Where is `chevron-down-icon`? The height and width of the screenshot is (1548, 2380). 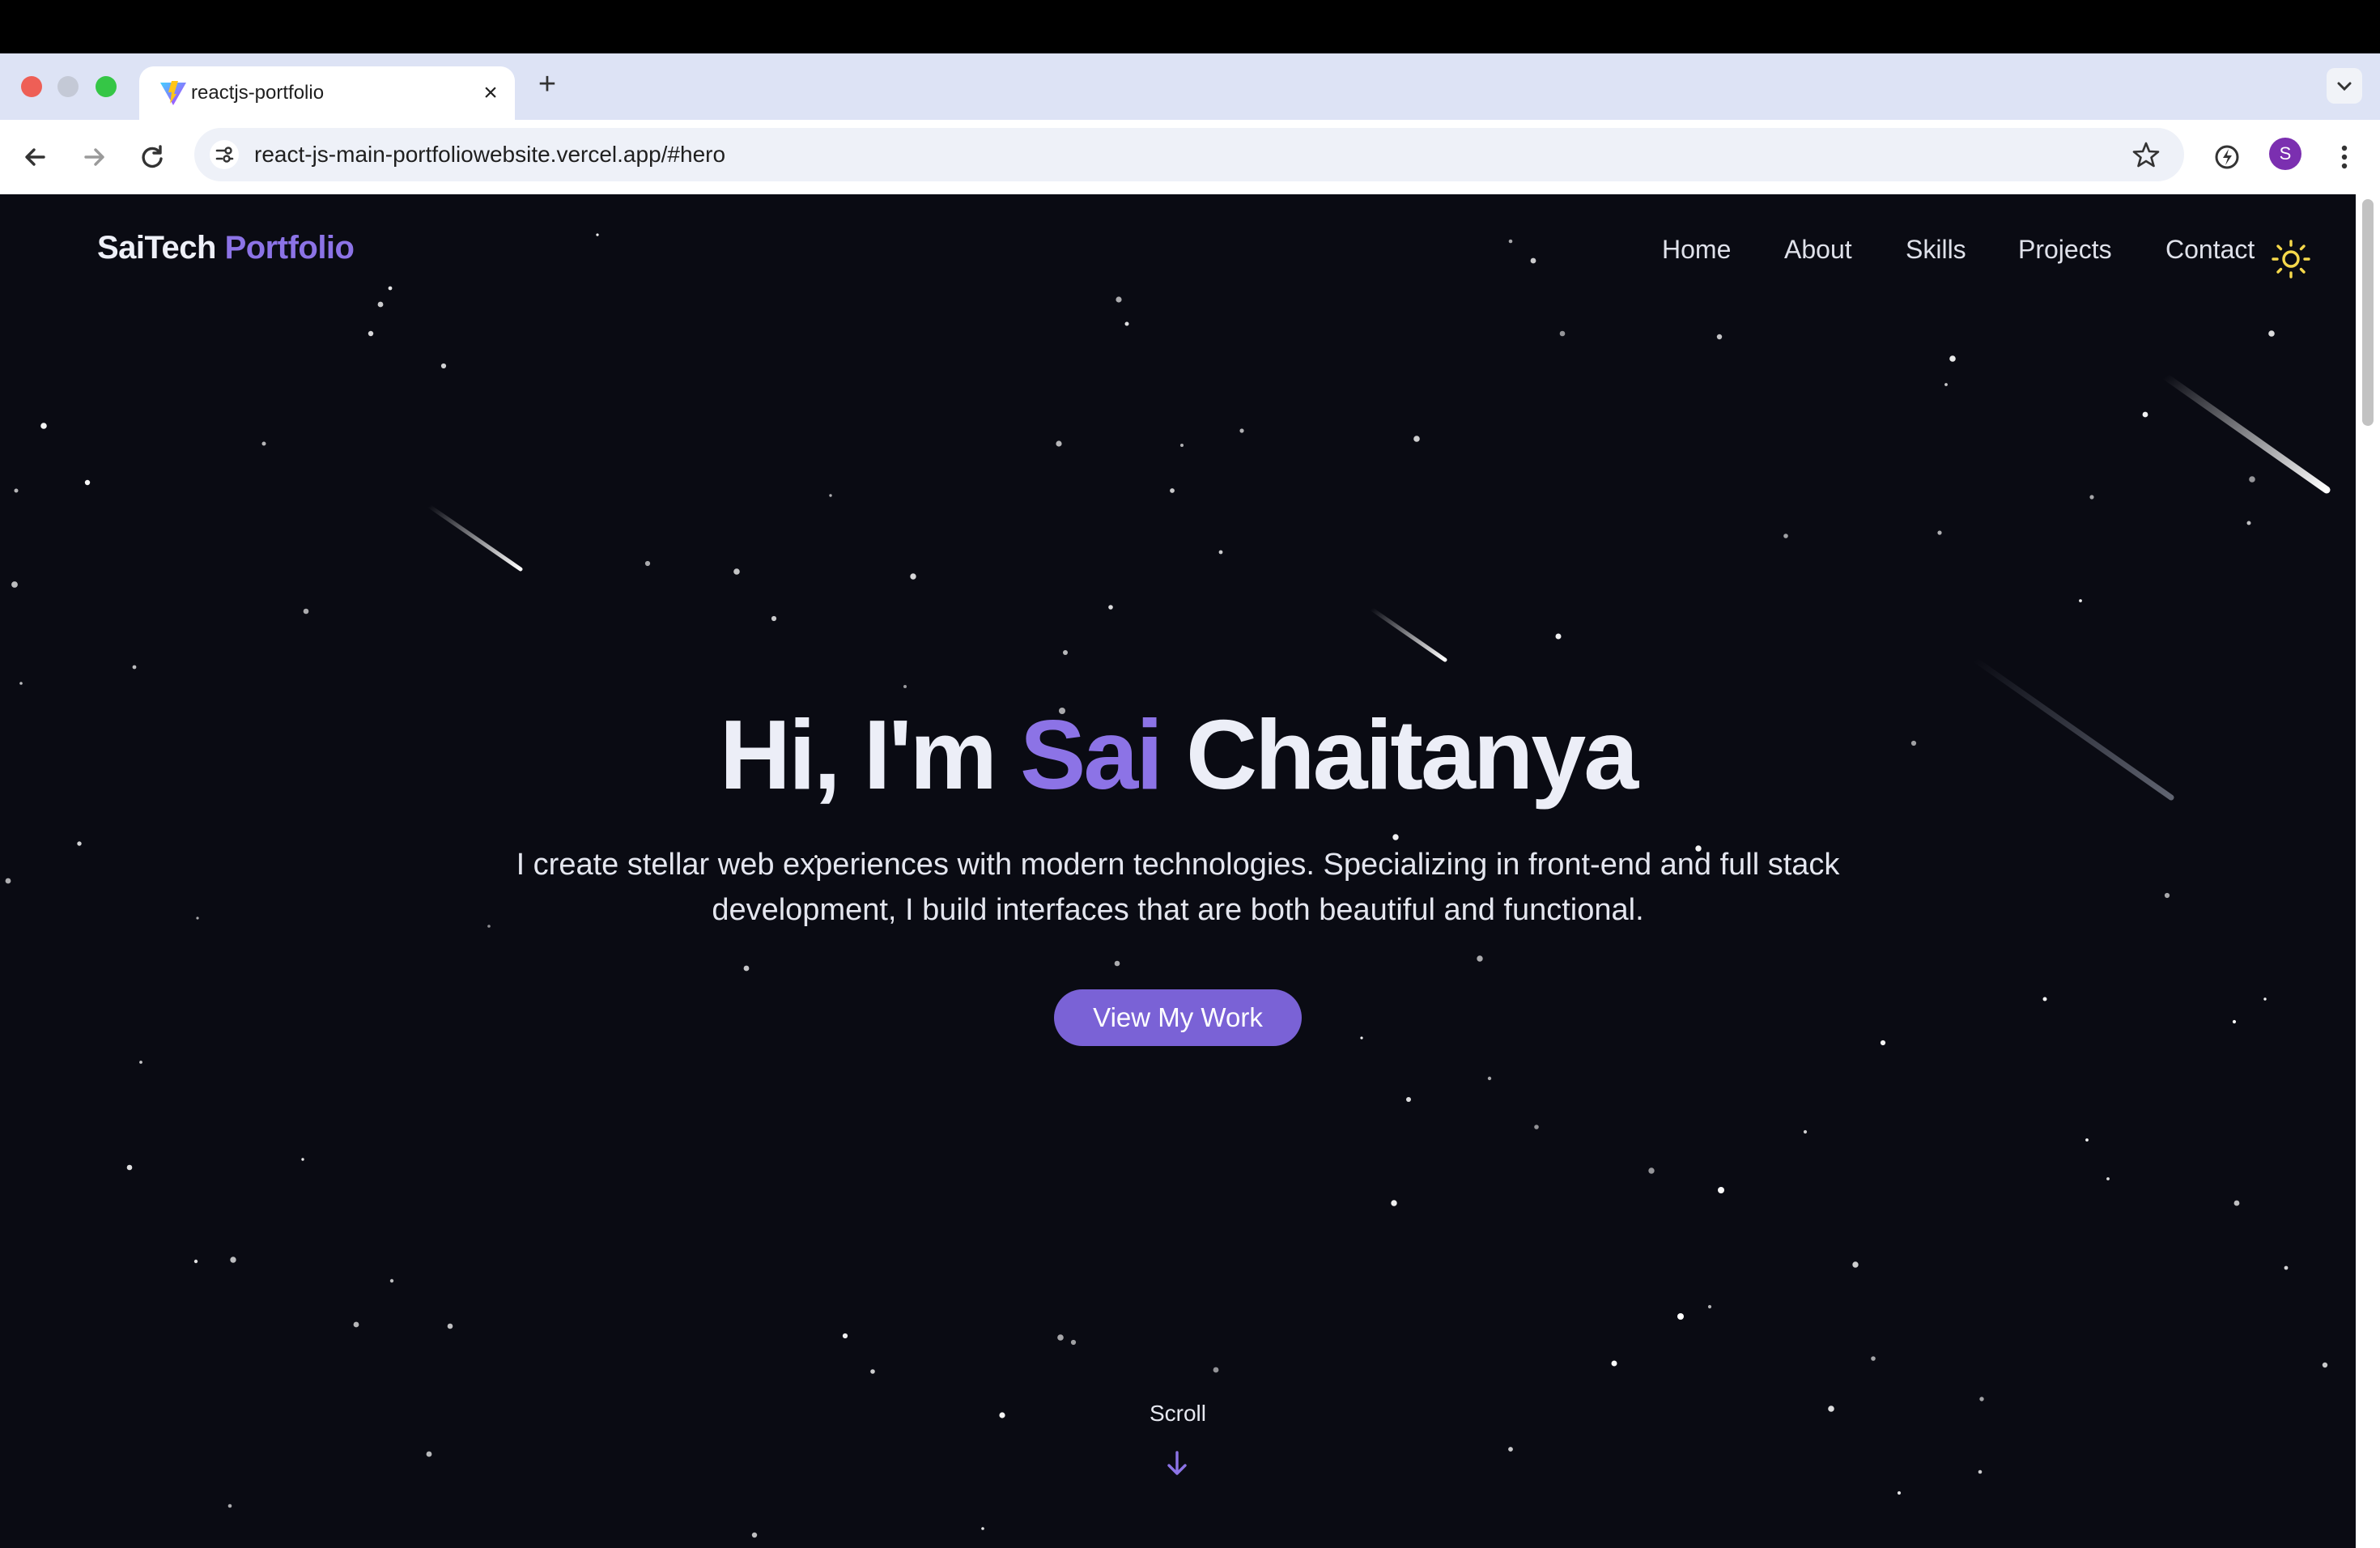 chevron-down-icon is located at coordinates (2345, 87).